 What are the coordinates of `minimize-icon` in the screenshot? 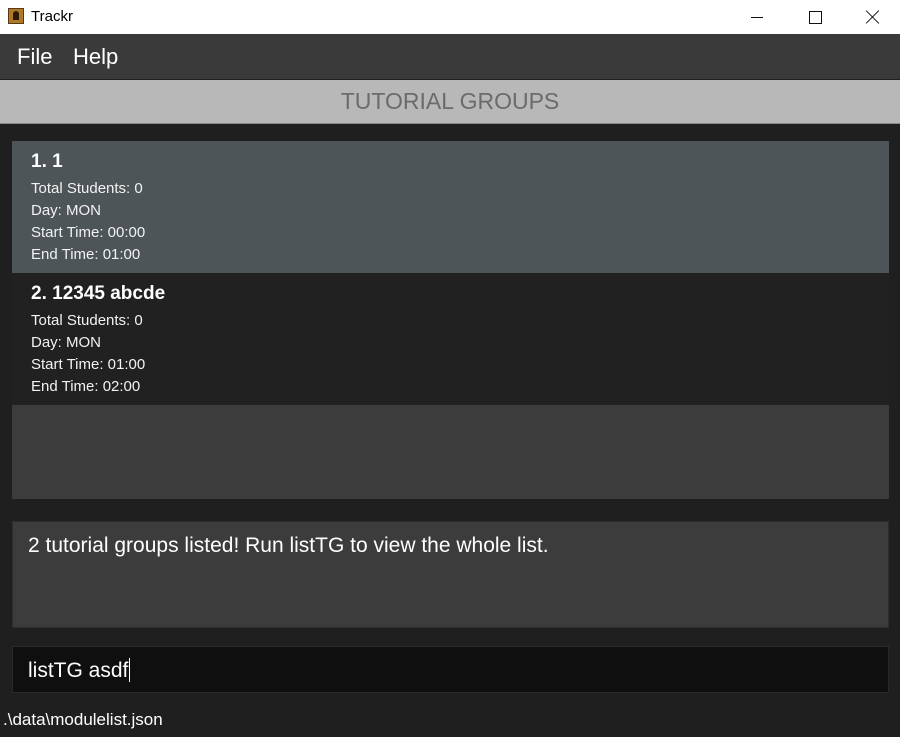 It's located at (757, 17).